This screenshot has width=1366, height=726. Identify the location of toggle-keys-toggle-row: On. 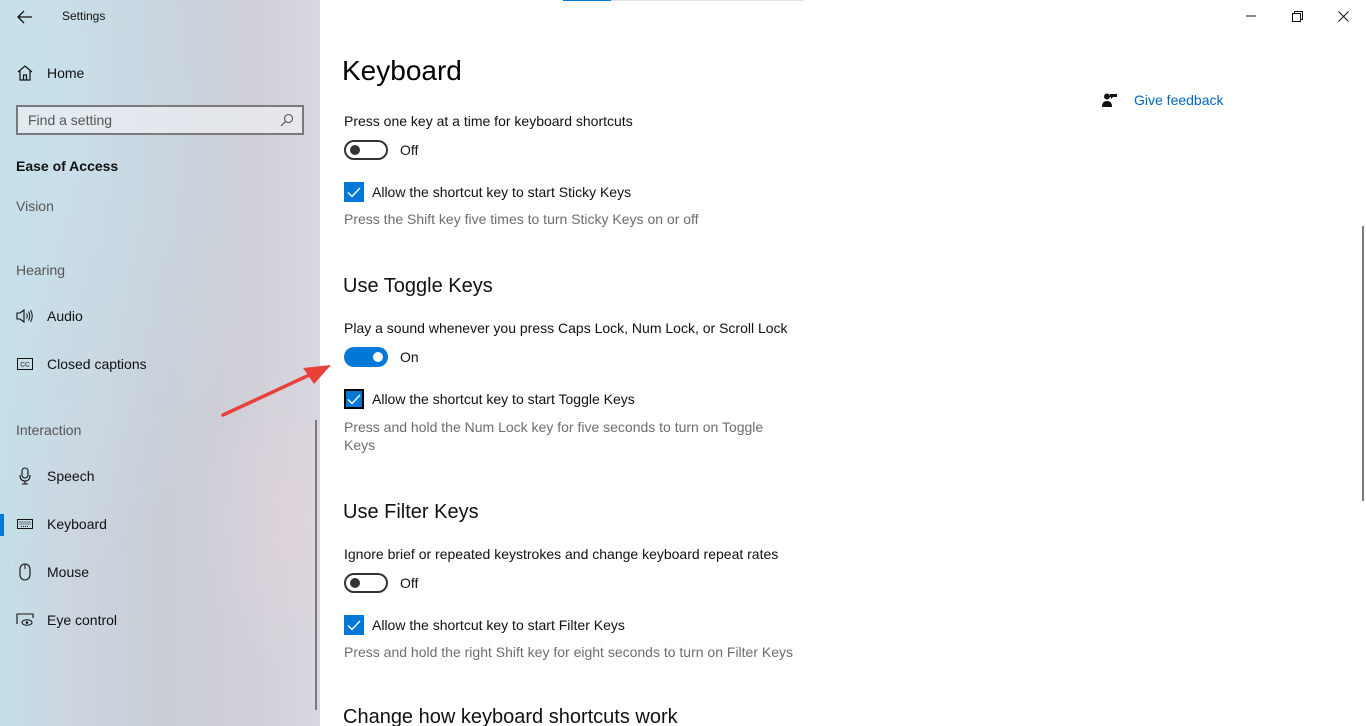
(381, 357).